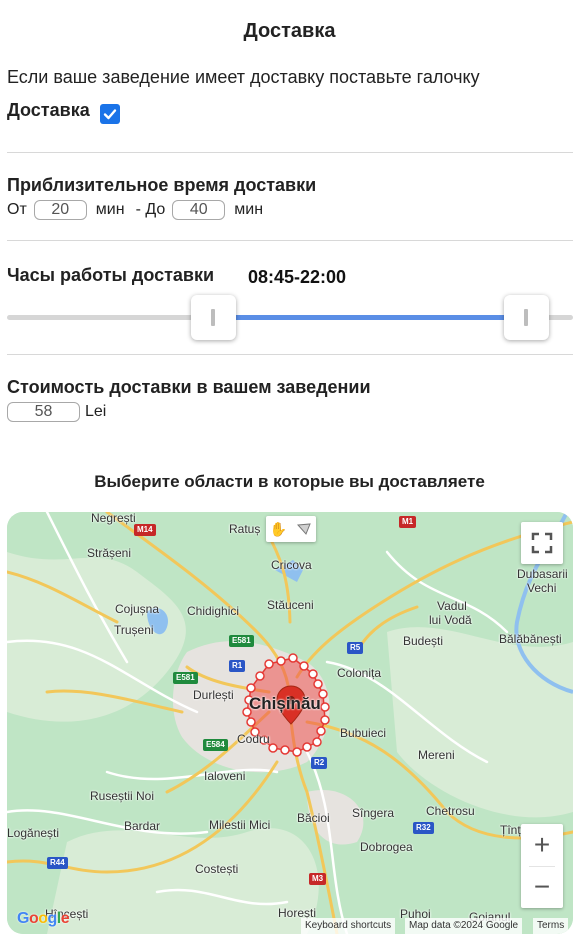 The height and width of the screenshot is (946, 579). What do you see at coordinates (17, 209) in the screenshot?
I see `from-label: От` at bounding box center [17, 209].